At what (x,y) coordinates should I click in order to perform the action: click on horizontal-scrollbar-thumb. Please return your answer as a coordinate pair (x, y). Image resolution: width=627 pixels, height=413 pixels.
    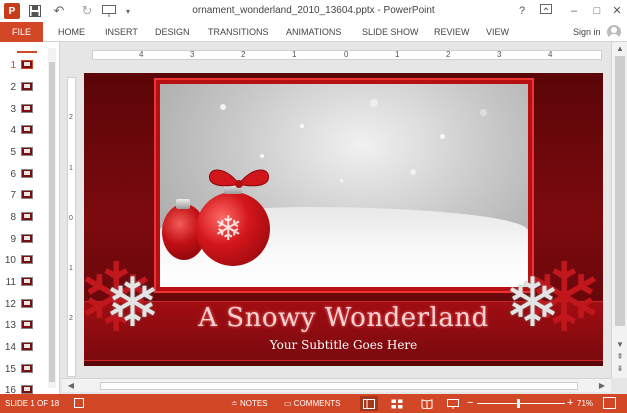
    Looking at the image, I should click on (339, 386).